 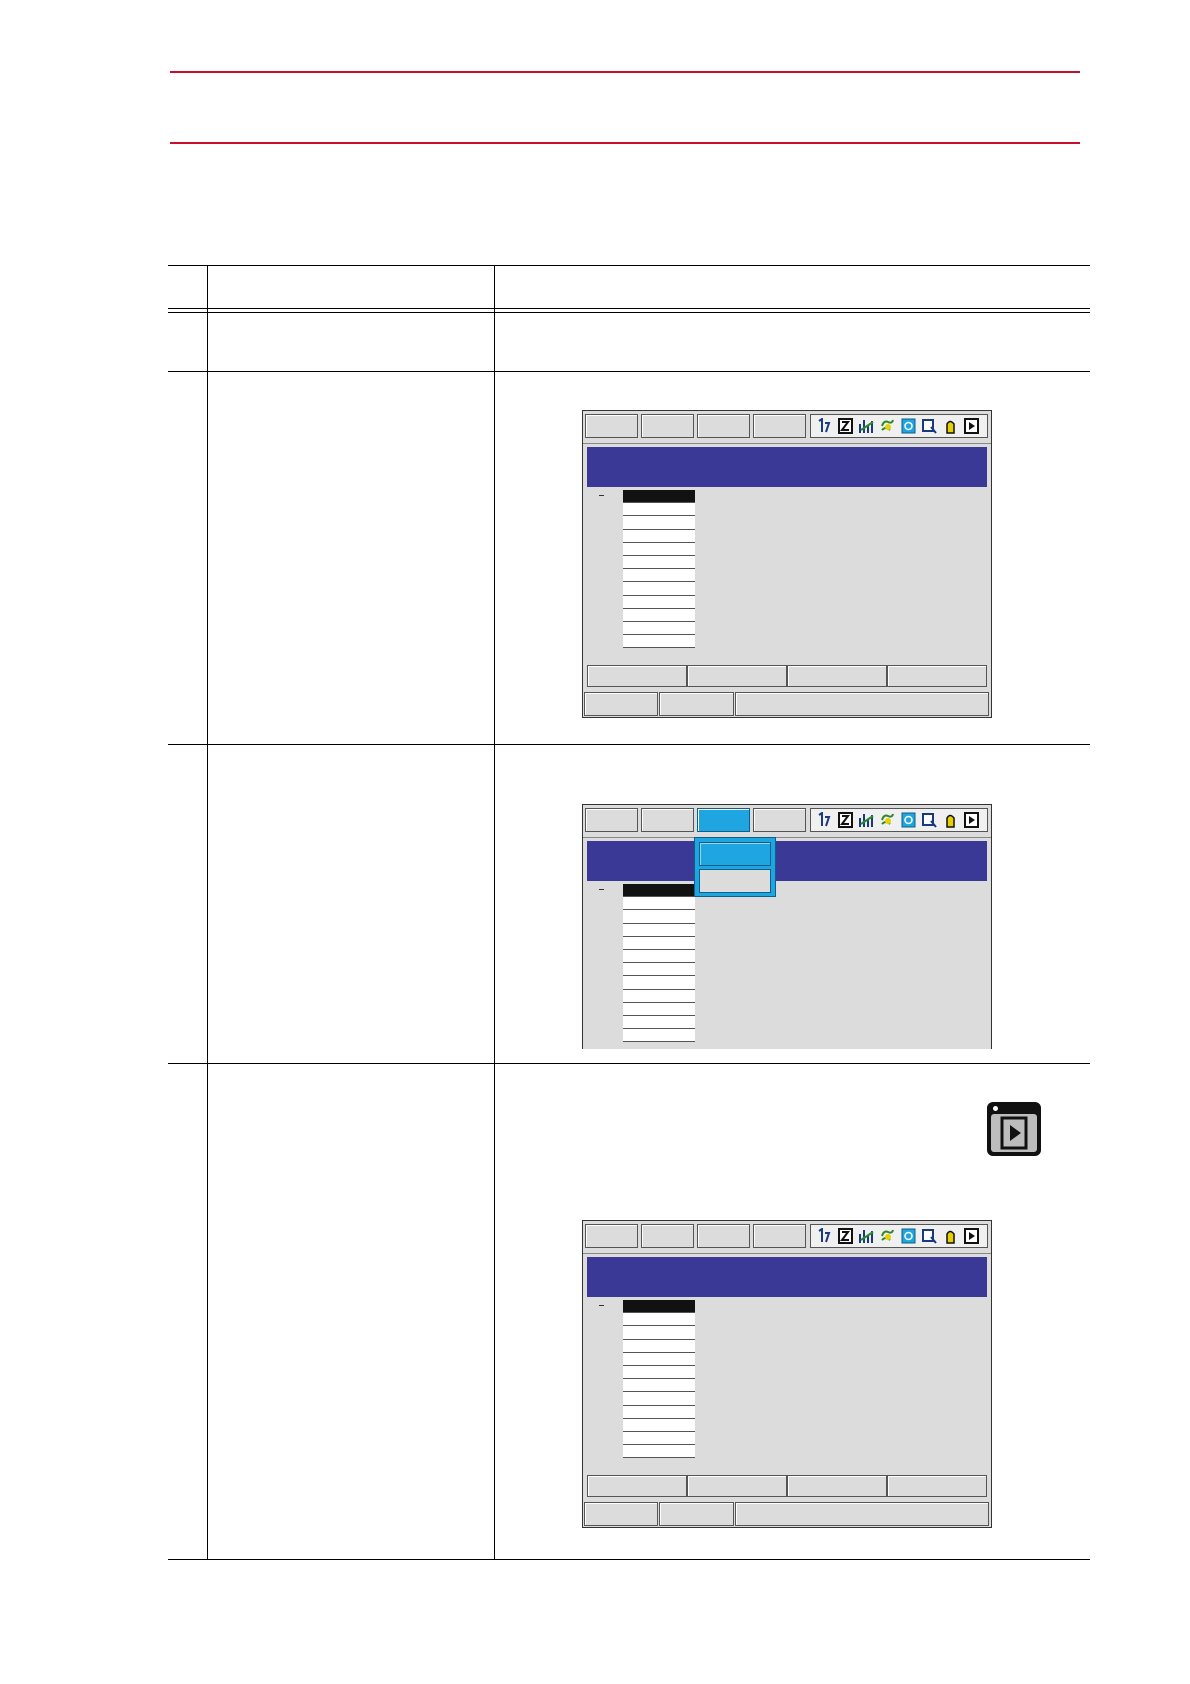 What do you see at coordinates (625, 72) in the screenshot?
I see `top-rule` at bounding box center [625, 72].